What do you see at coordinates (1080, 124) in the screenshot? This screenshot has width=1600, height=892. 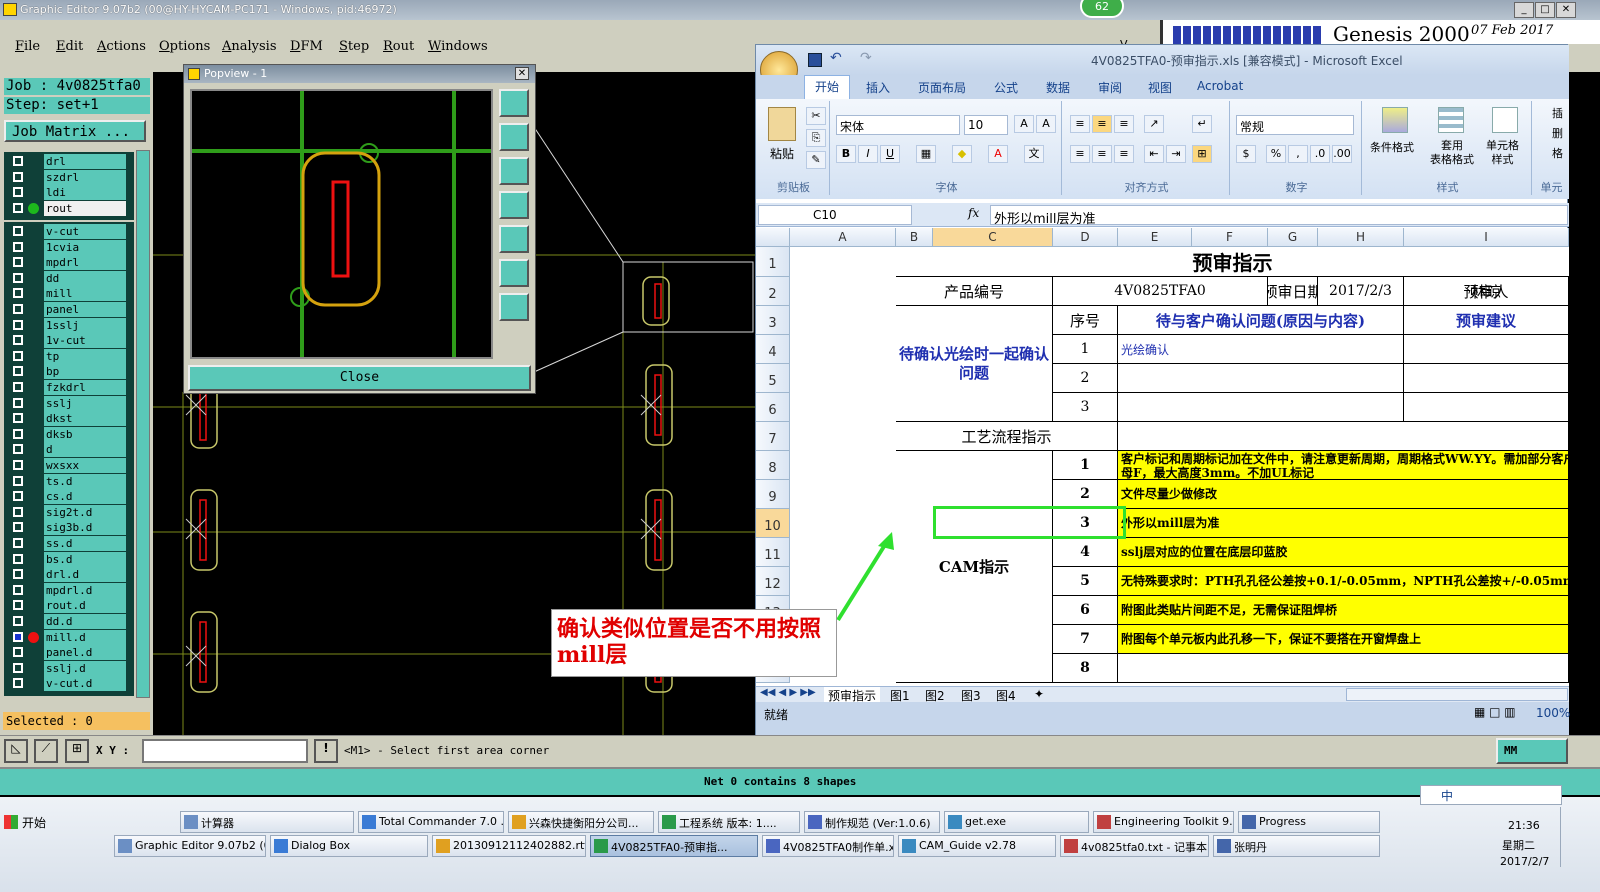 I see `align-top-icon: ≡` at bounding box center [1080, 124].